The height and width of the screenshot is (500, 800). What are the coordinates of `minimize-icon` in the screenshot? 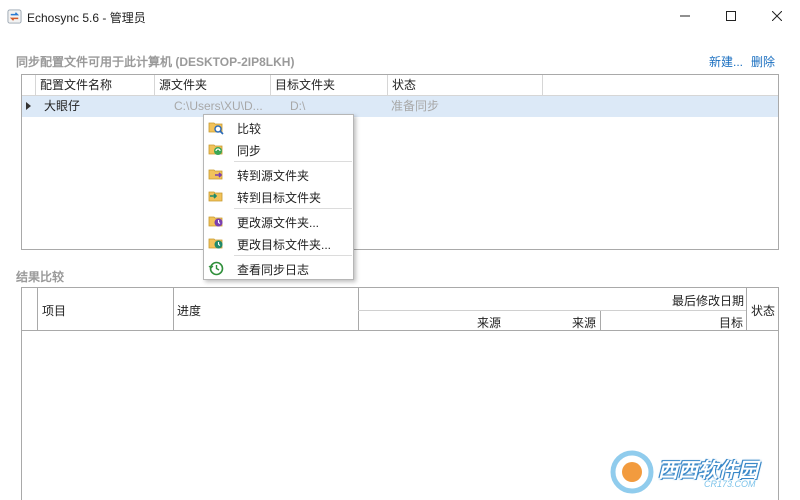 It's located at (685, 16).